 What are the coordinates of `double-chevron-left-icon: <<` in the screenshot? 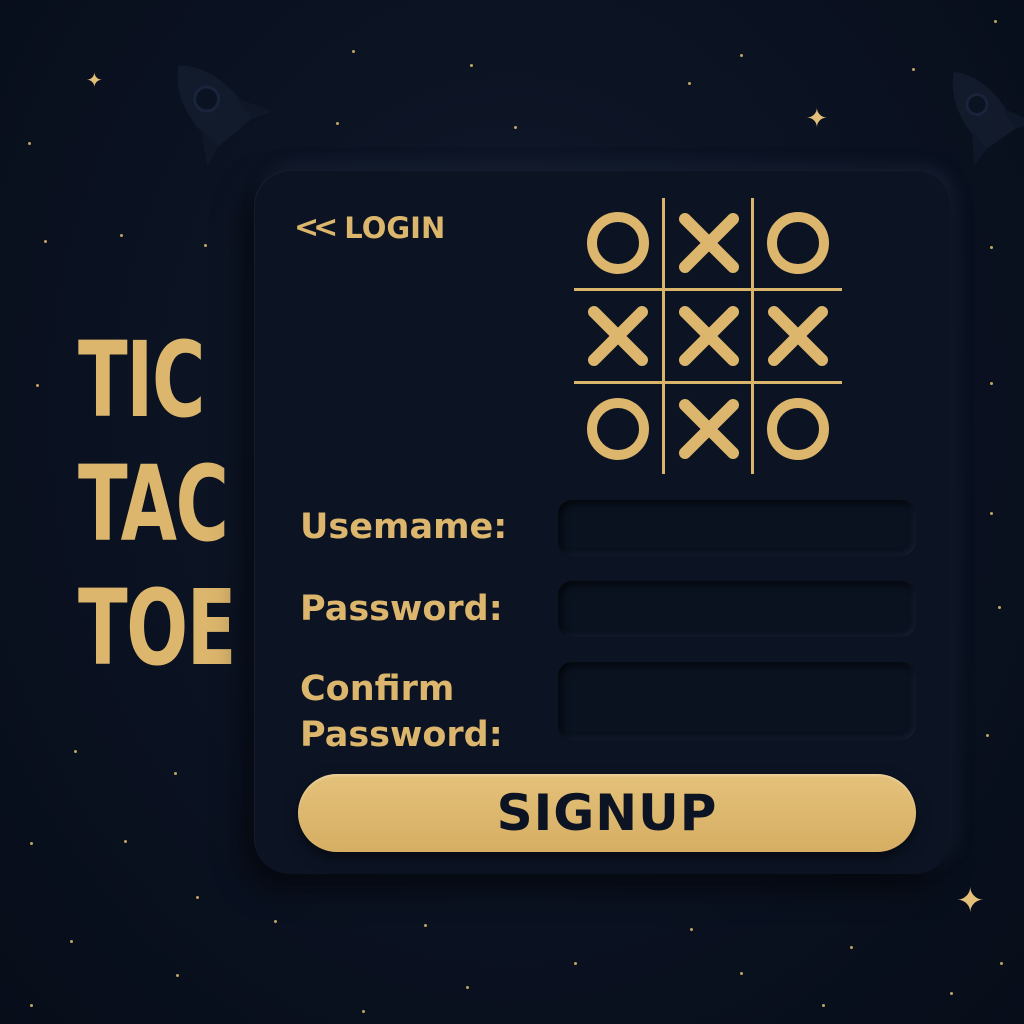 It's located at (316, 227).